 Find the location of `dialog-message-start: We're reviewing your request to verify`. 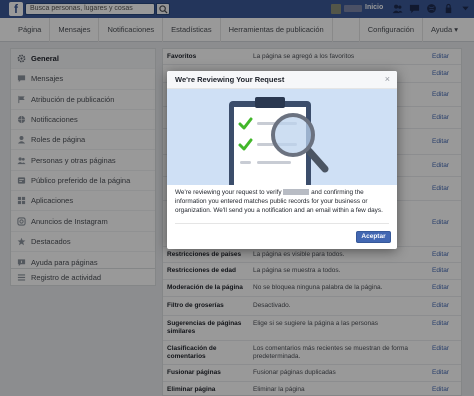

dialog-message-start: We're reviewing your request to verify is located at coordinates (228, 192).